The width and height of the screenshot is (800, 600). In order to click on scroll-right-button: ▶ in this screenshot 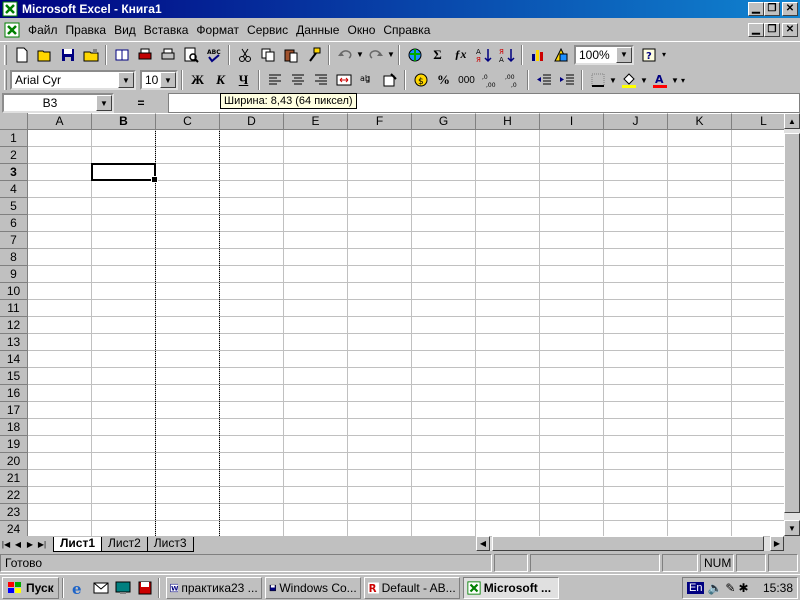, I will do `click(777, 543)`.